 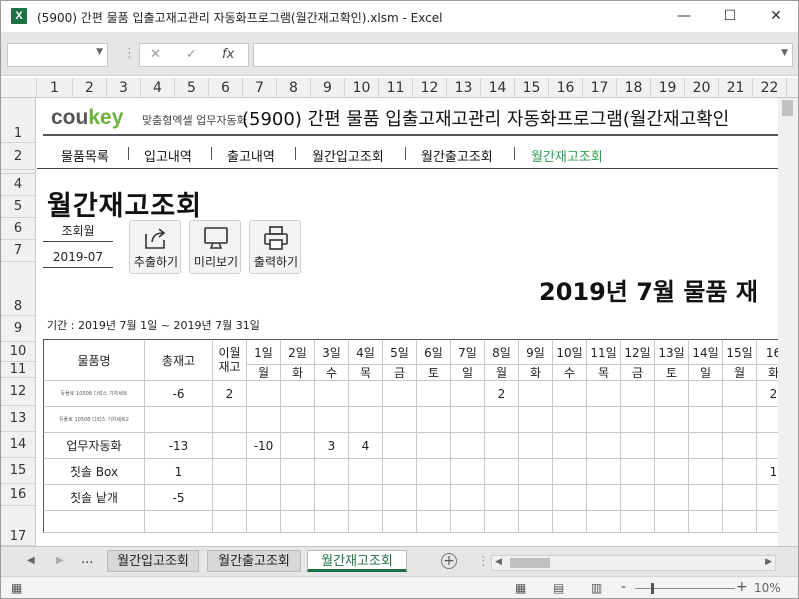 What do you see at coordinates (78, 257) in the screenshot?
I see `query-month-input: 2019-07` at bounding box center [78, 257].